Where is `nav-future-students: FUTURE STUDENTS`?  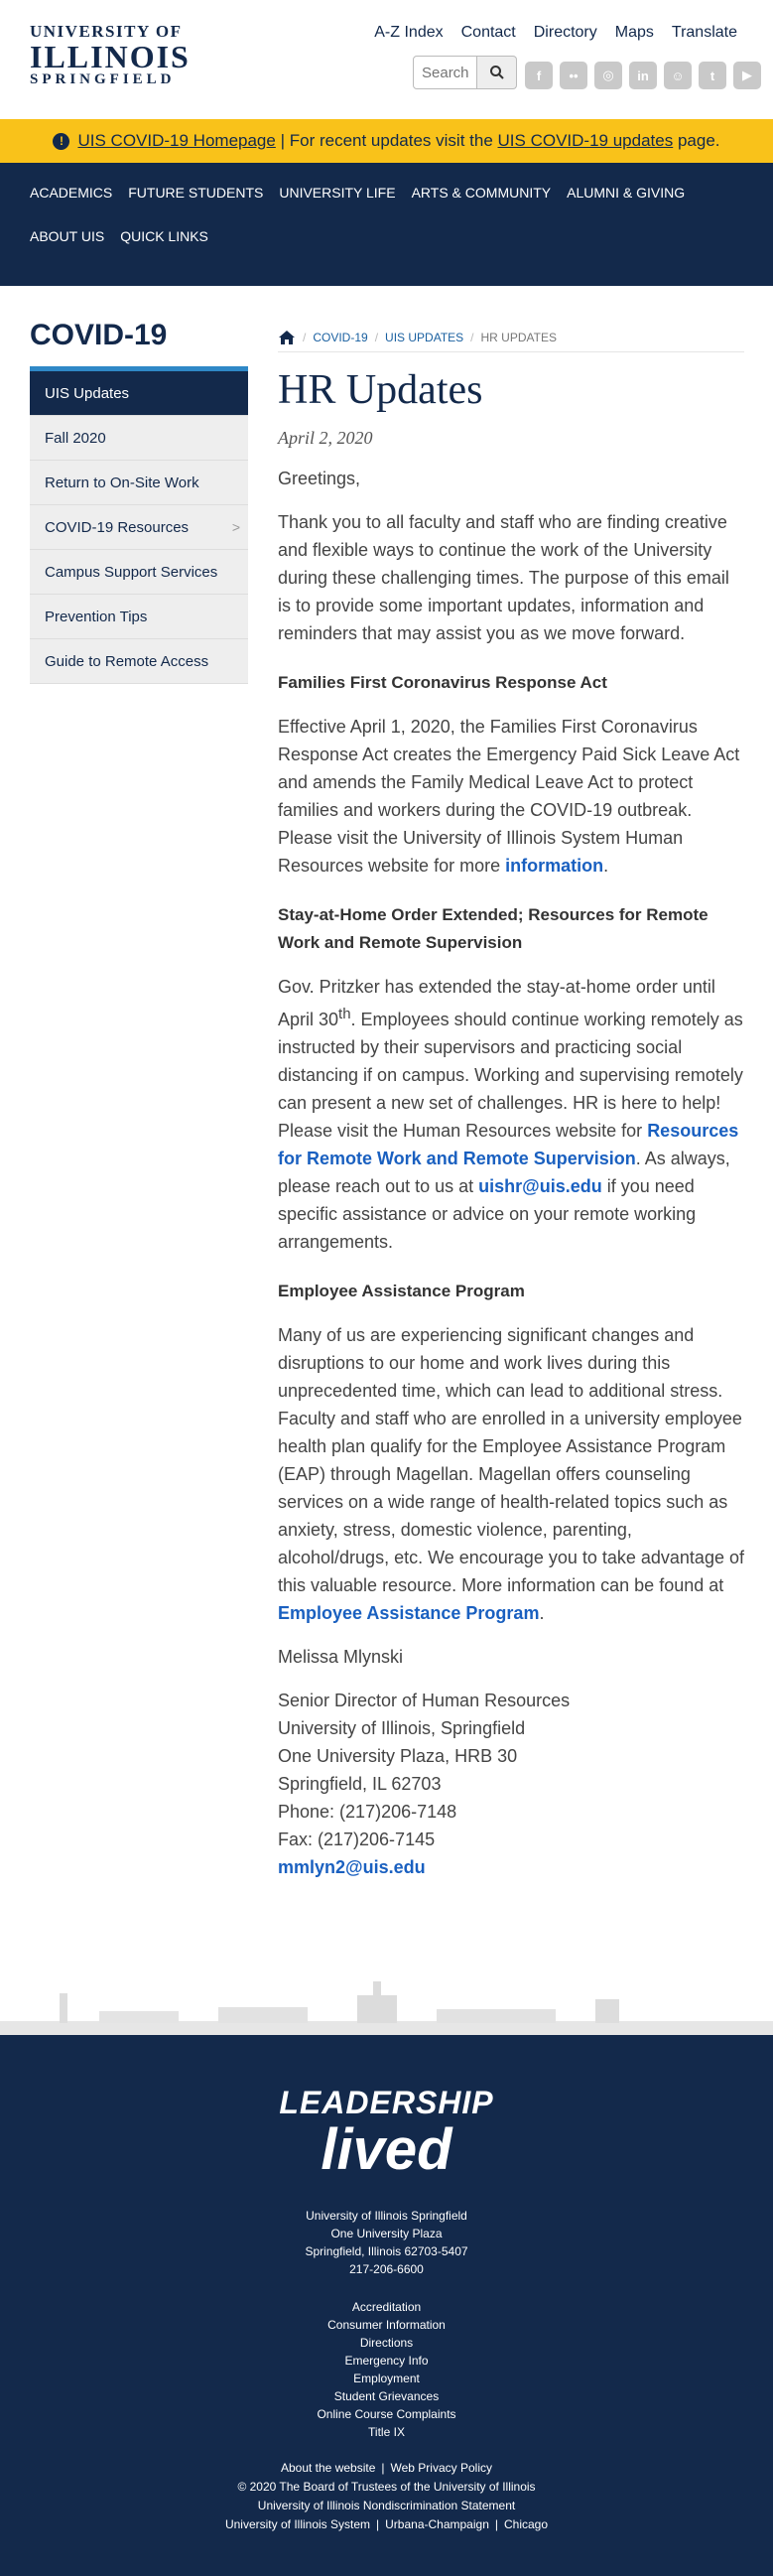
nav-future-students: FUTURE STUDENTS is located at coordinates (203, 196).